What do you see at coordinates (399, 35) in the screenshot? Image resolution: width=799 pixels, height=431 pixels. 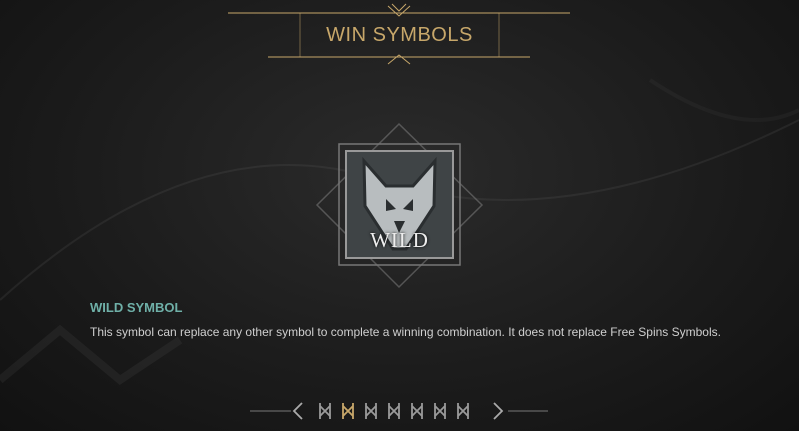 I see `page-title: WIN SYMBOLS` at bounding box center [399, 35].